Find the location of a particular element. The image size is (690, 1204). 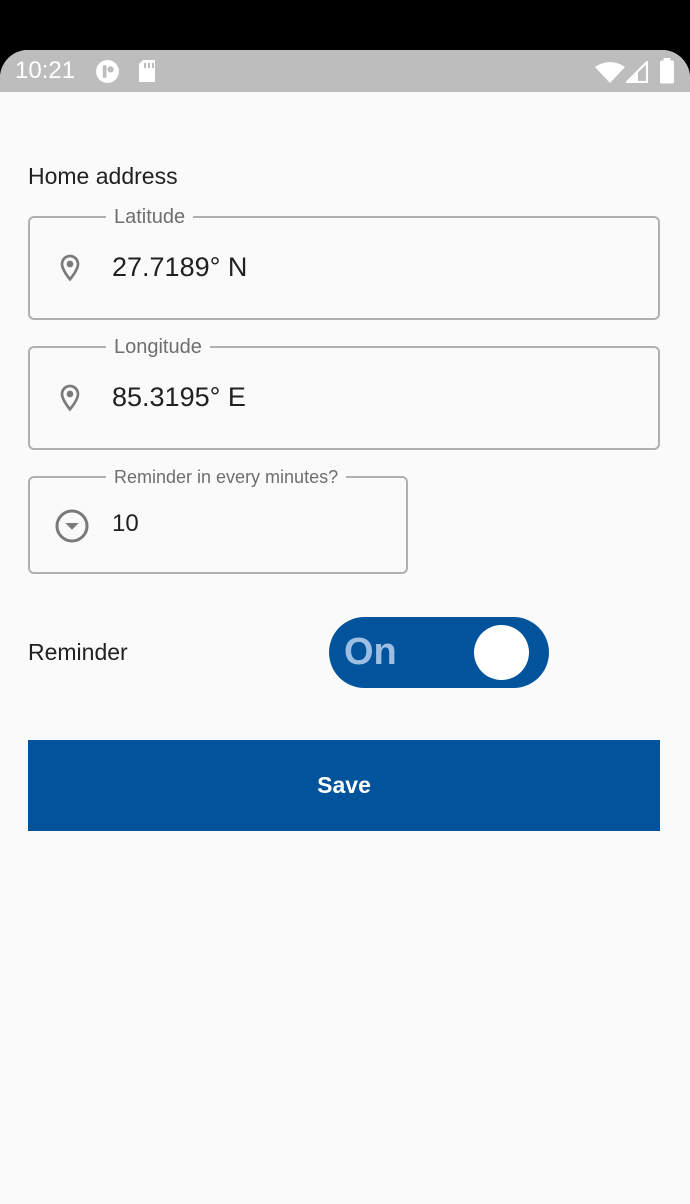

status-bar: 10:21 is located at coordinates (345, 71).